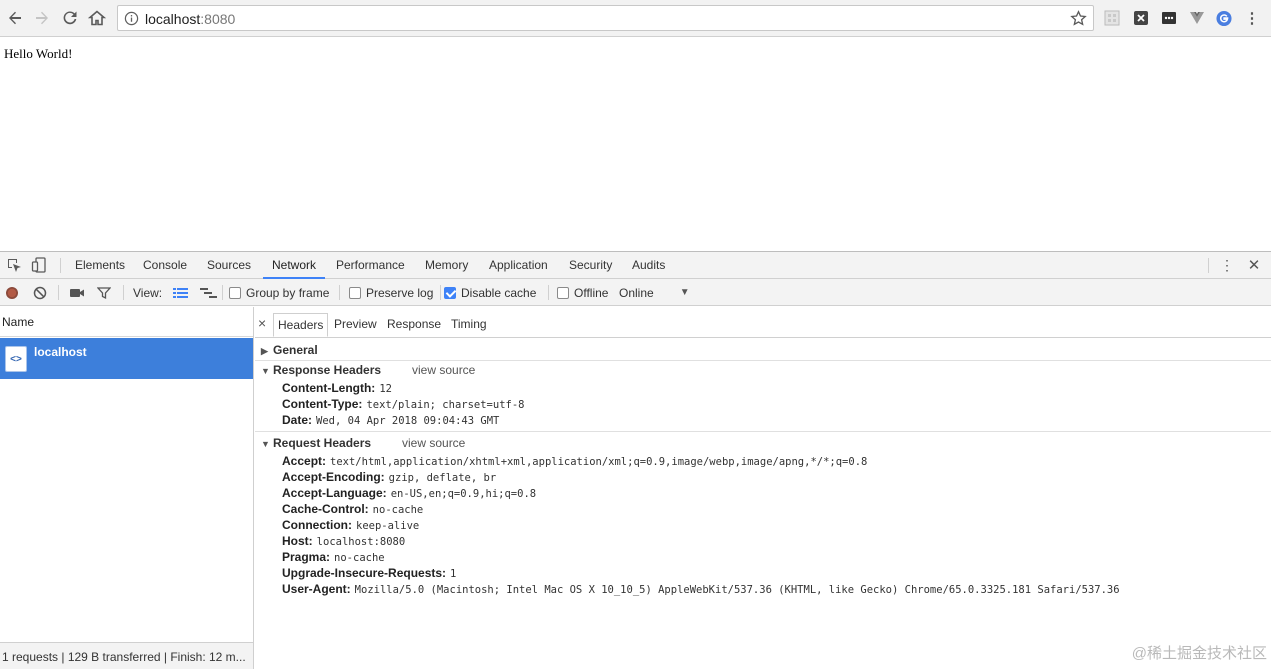 This screenshot has height=669, width=1271. What do you see at coordinates (446, 265) in the screenshot?
I see `tab-memory: Memory` at bounding box center [446, 265].